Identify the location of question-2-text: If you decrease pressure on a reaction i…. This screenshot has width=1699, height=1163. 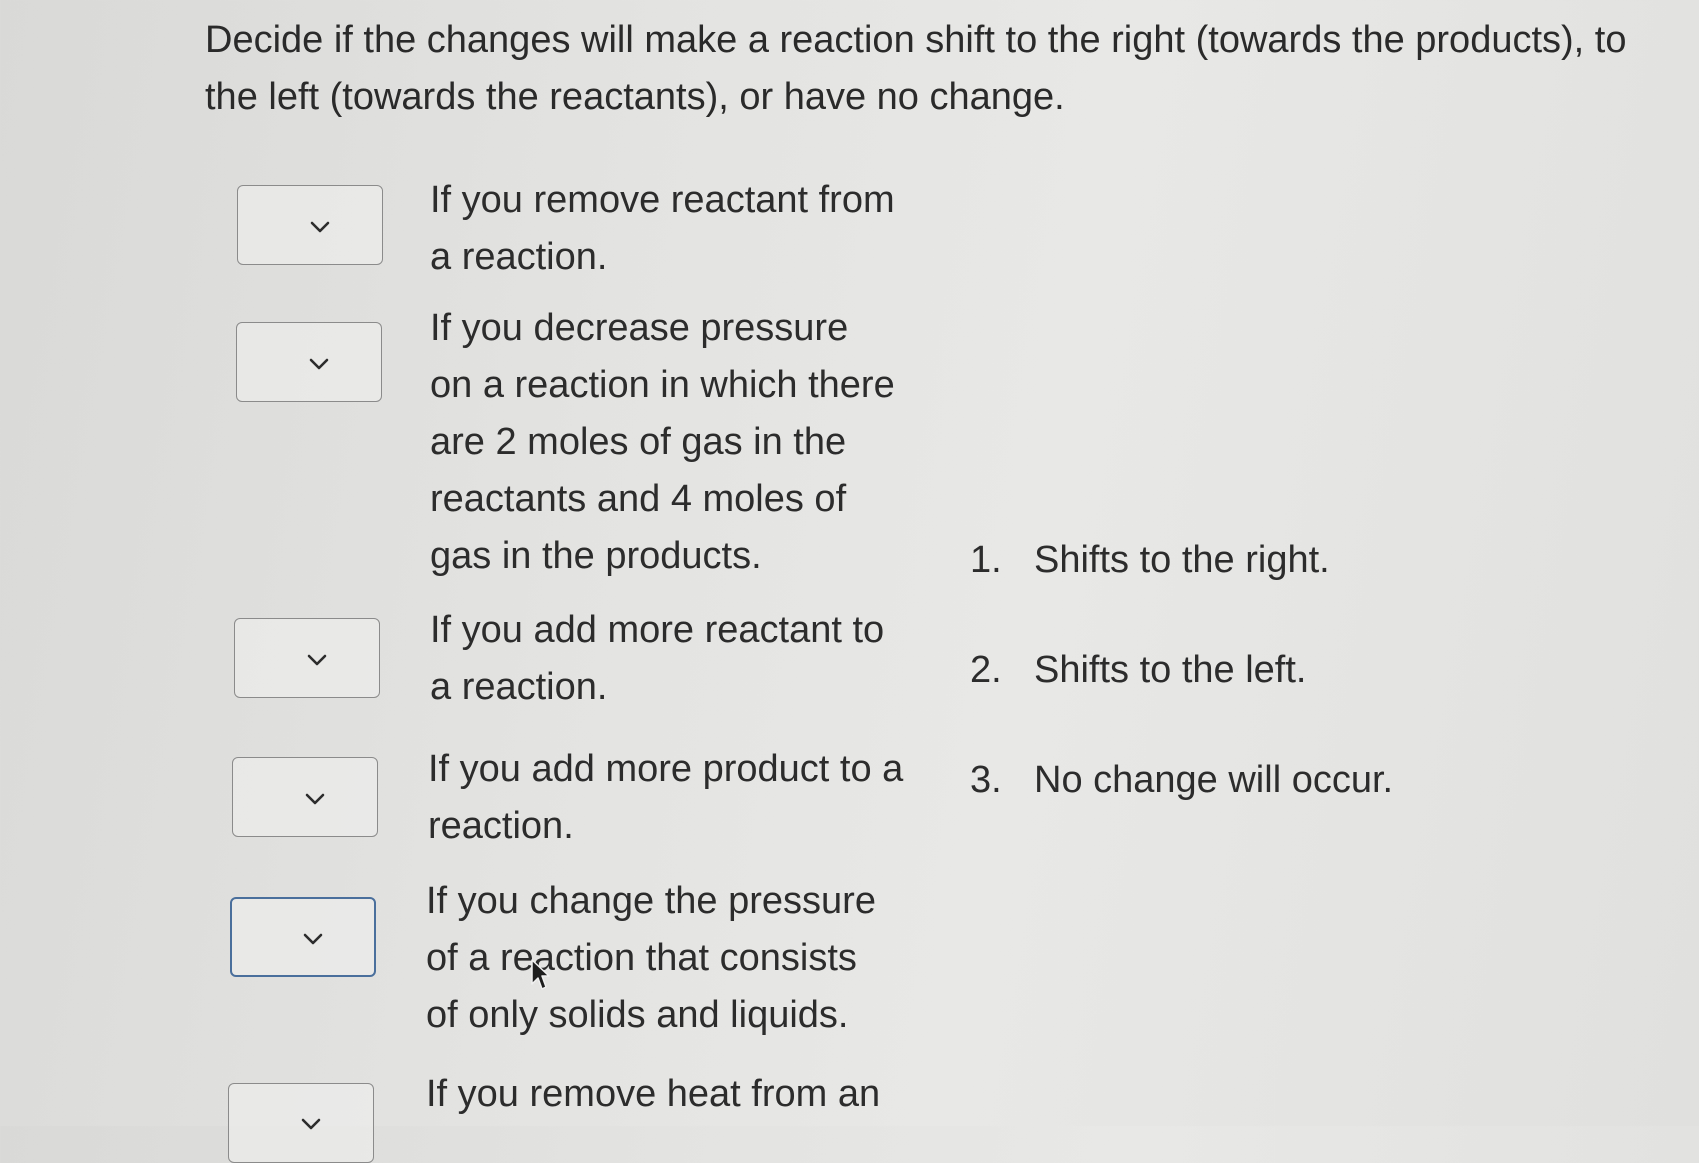
(662, 442).